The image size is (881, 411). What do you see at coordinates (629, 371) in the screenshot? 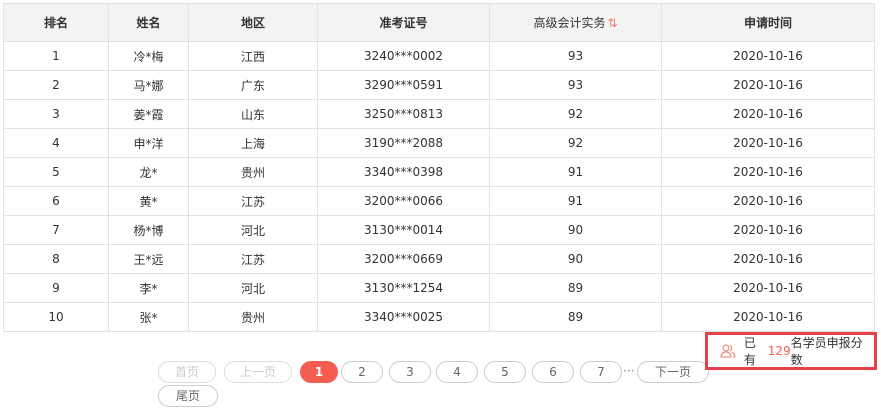
I see `pagination-ellipsis: ···` at bounding box center [629, 371].